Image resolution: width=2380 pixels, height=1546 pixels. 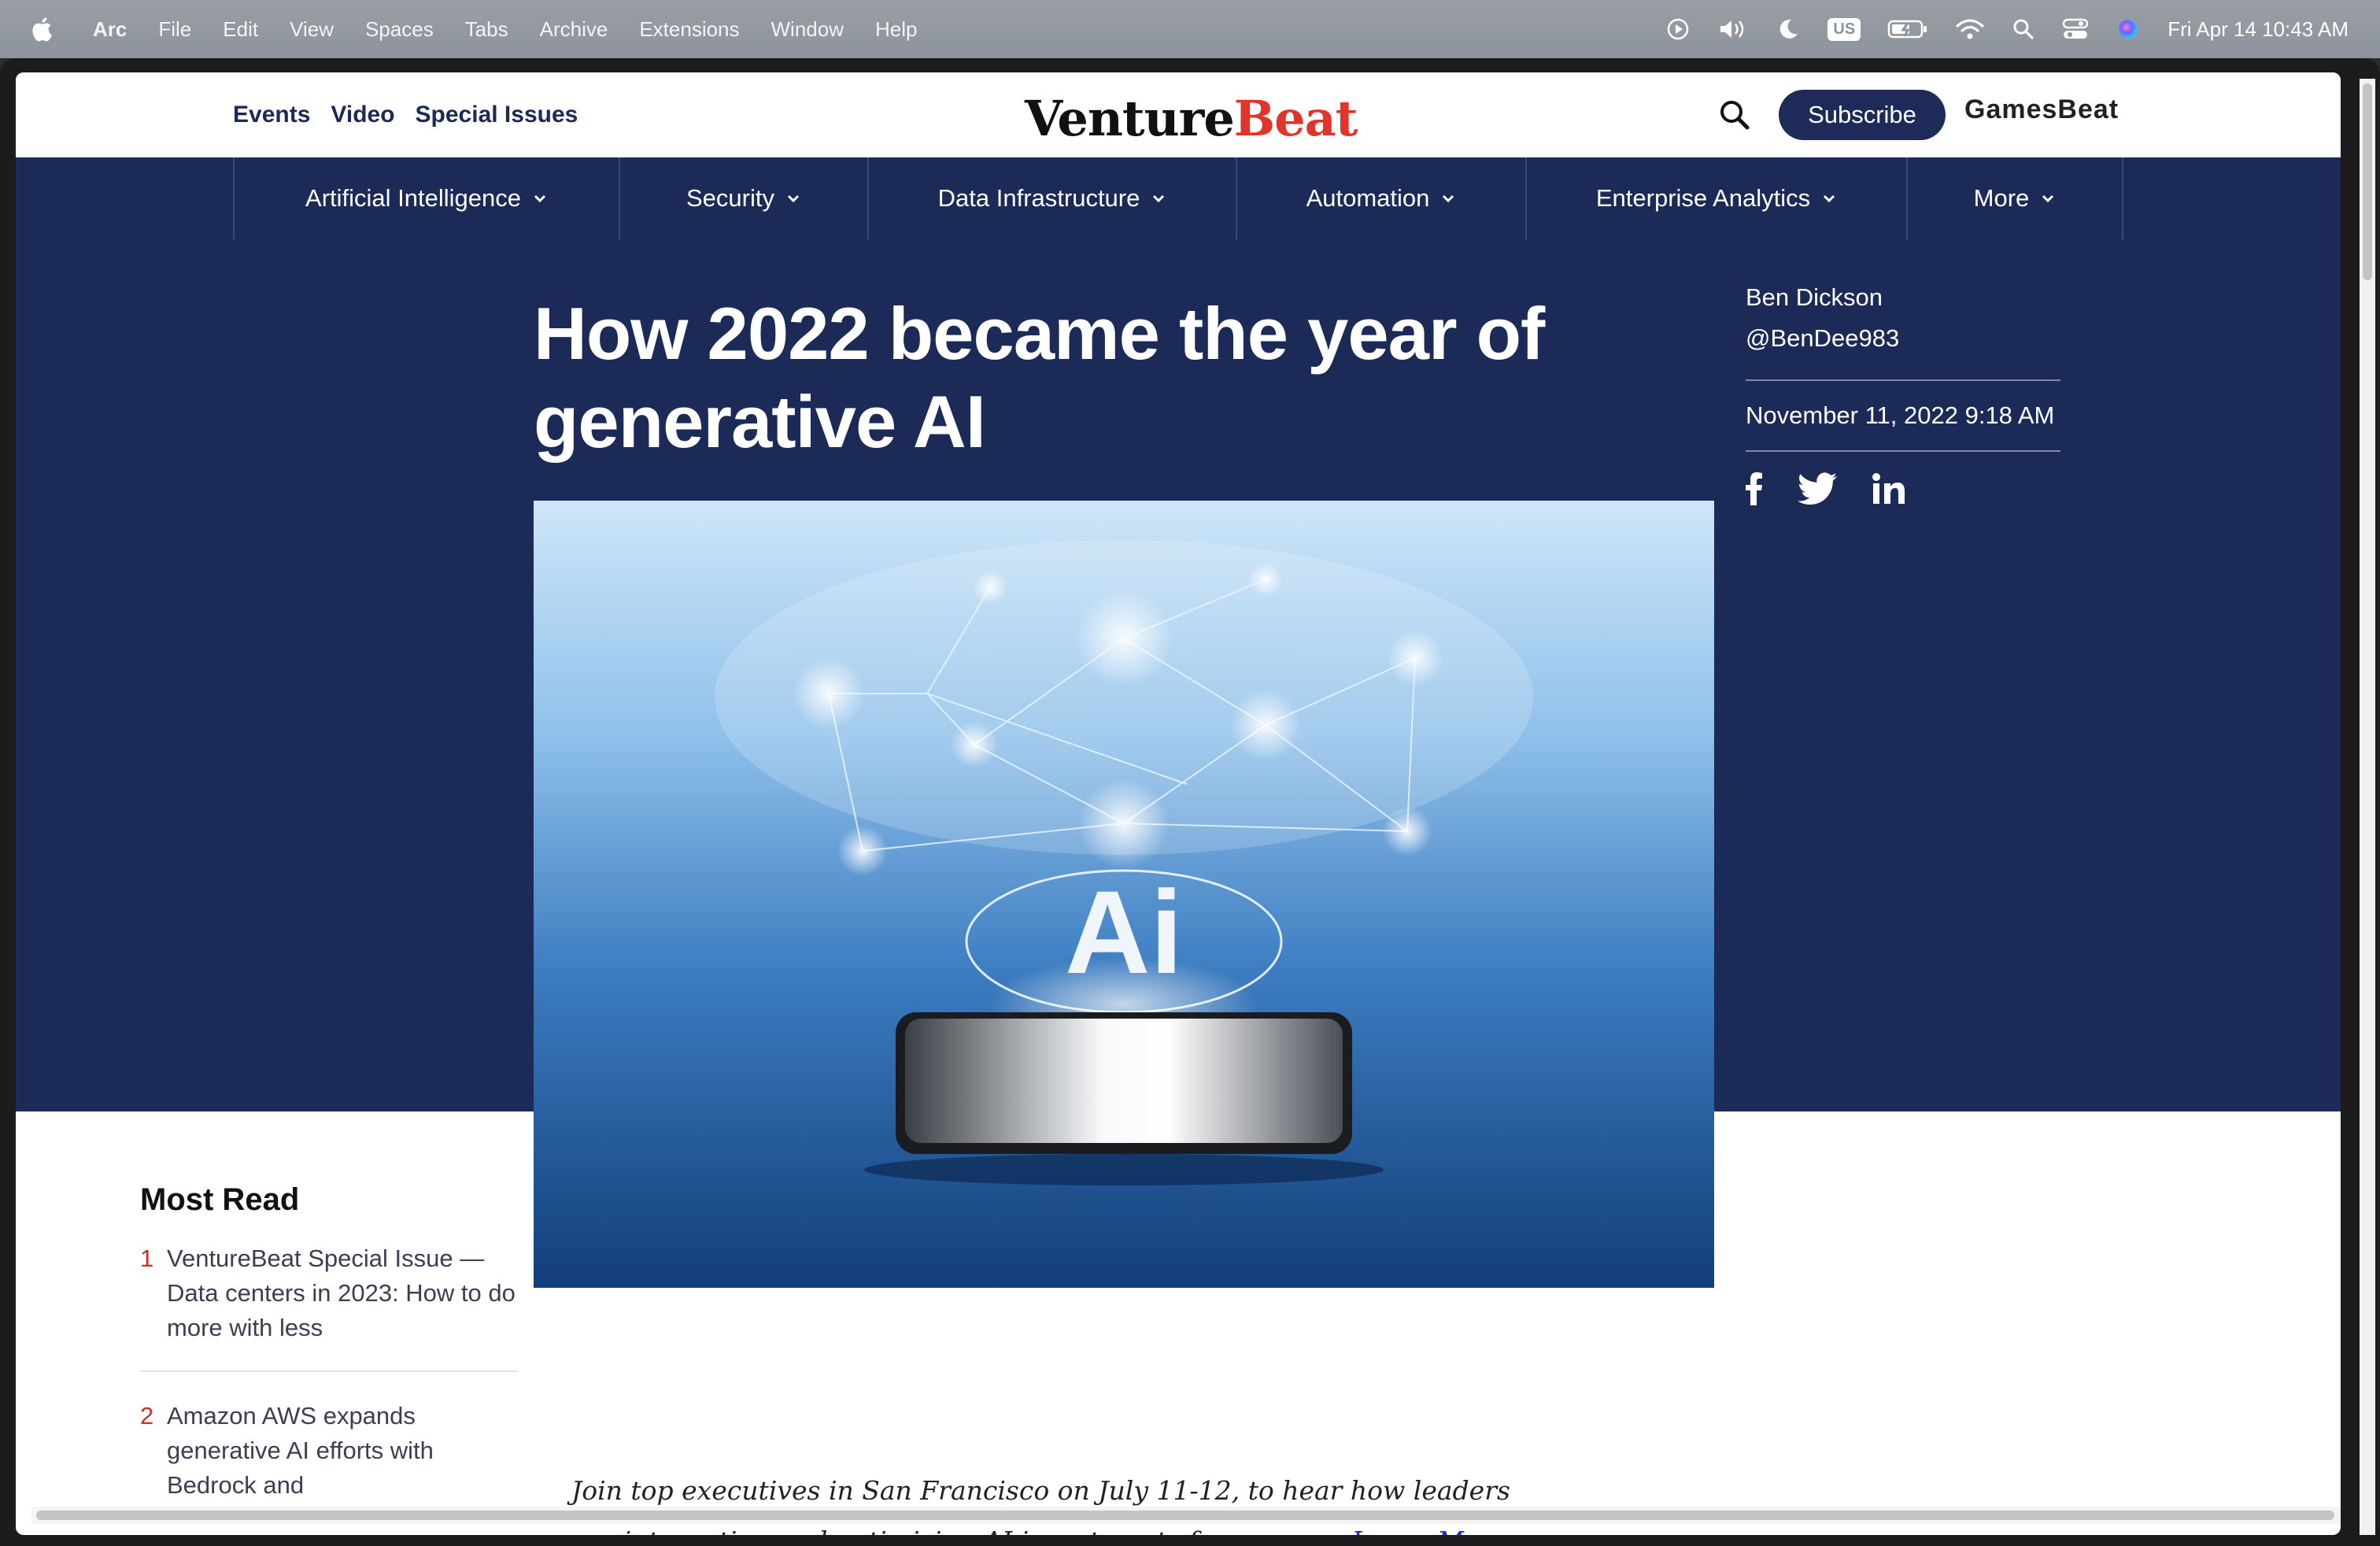 I want to click on publish-date: November 11, 2022 9:18 AM, so click(x=1900, y=415).